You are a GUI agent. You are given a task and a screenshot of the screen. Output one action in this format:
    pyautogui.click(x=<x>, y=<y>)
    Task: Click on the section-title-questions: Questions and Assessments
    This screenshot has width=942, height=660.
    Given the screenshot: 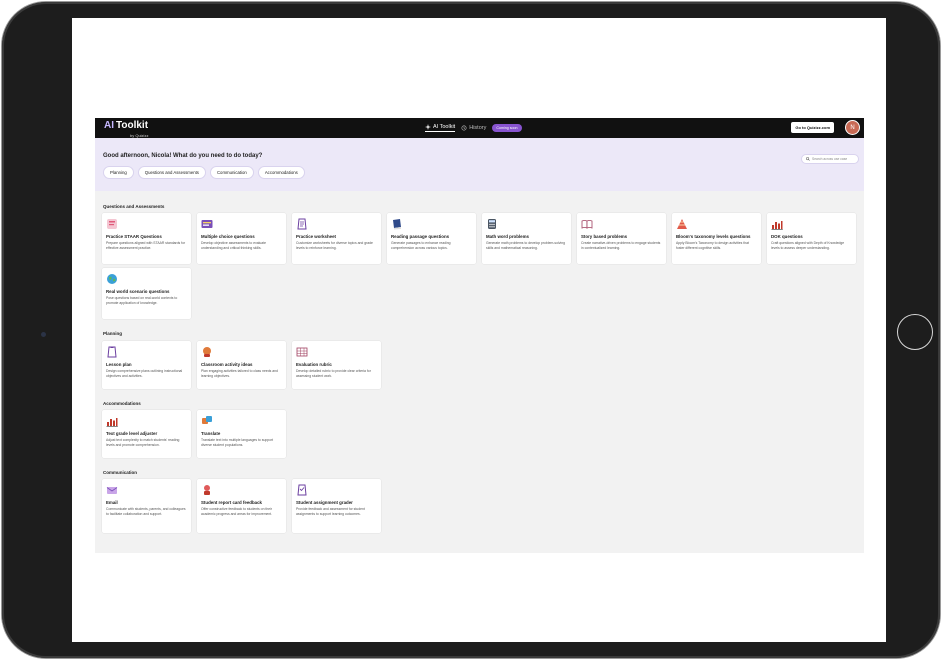 What is the action you would take?
    pyautogui.click(x=134, y=206)
    